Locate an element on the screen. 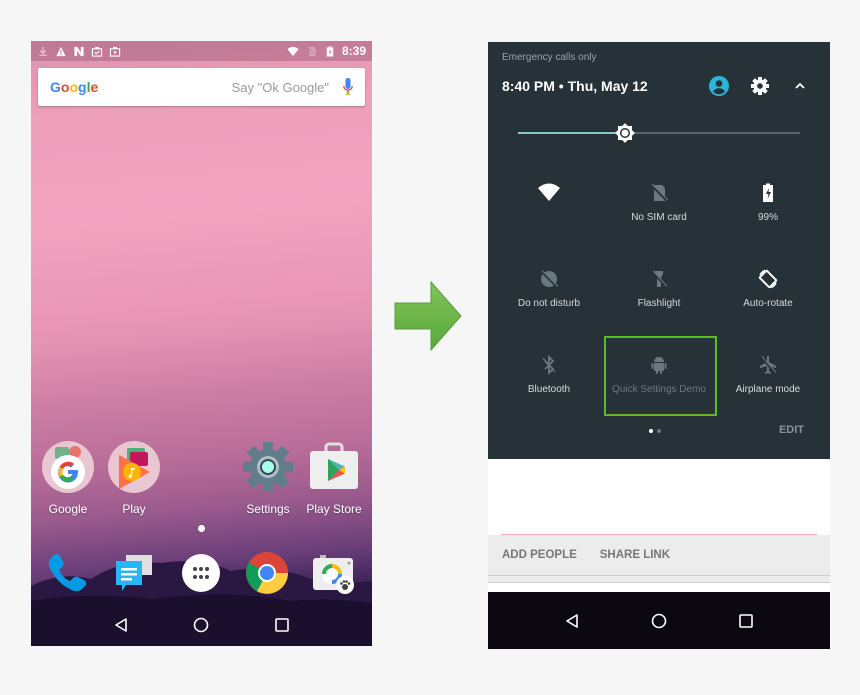 The image size is (860, 695). app-label: Settings is located at coordinates (268, 509).